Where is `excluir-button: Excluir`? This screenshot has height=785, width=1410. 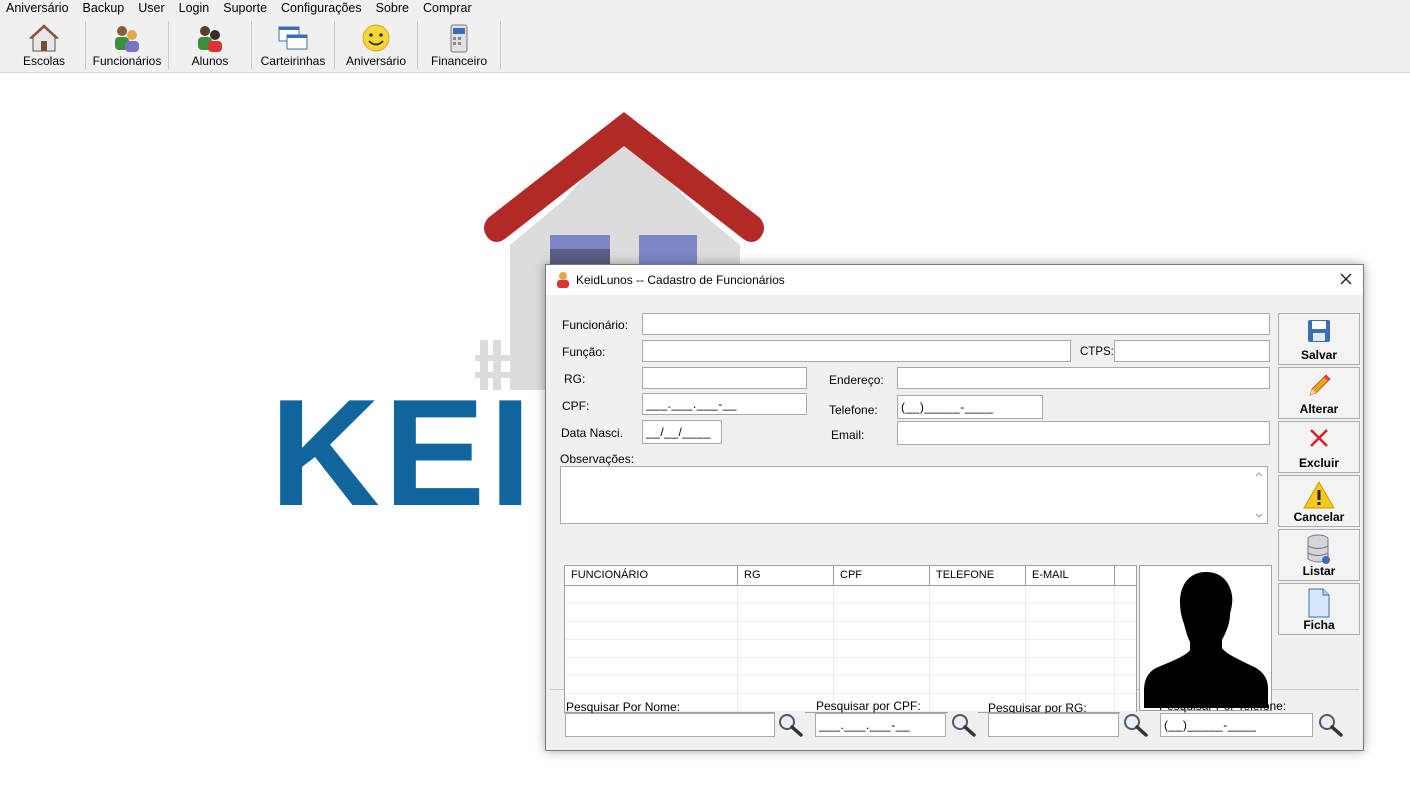 excluir-button: Excluir is located at coordinates (1319, 447).